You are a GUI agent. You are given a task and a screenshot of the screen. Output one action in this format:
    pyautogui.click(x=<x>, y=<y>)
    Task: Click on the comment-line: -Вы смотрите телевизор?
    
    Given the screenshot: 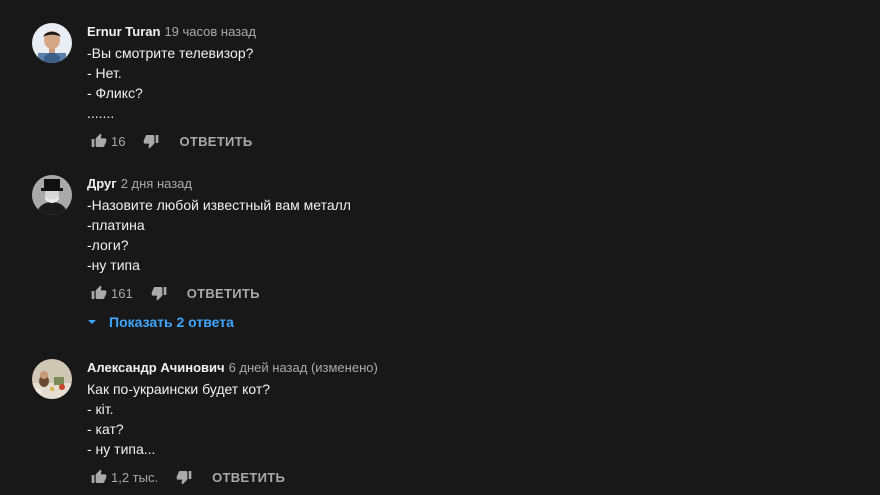 What is the action you would take?
    pyautogui.click(x=170, y=53)
    